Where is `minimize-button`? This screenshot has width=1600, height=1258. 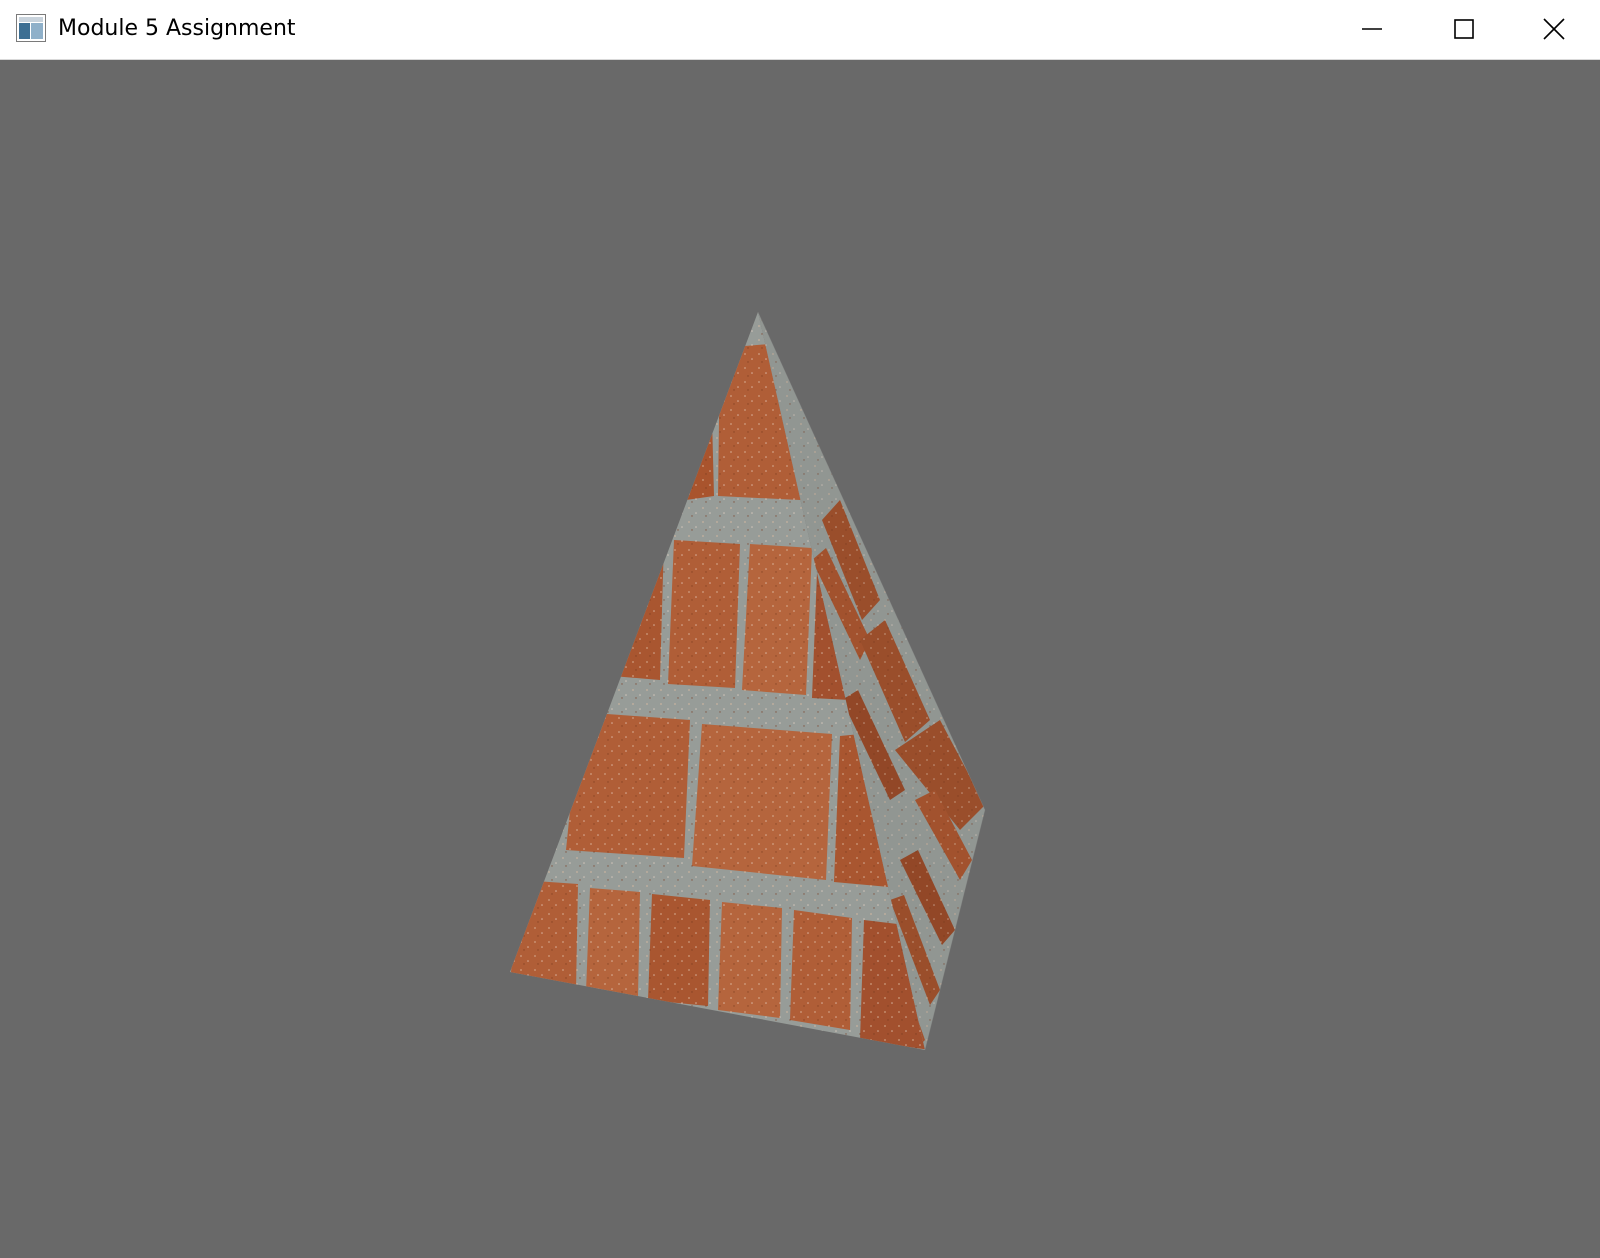 minimize-button is located at coordinates (1372, 29).